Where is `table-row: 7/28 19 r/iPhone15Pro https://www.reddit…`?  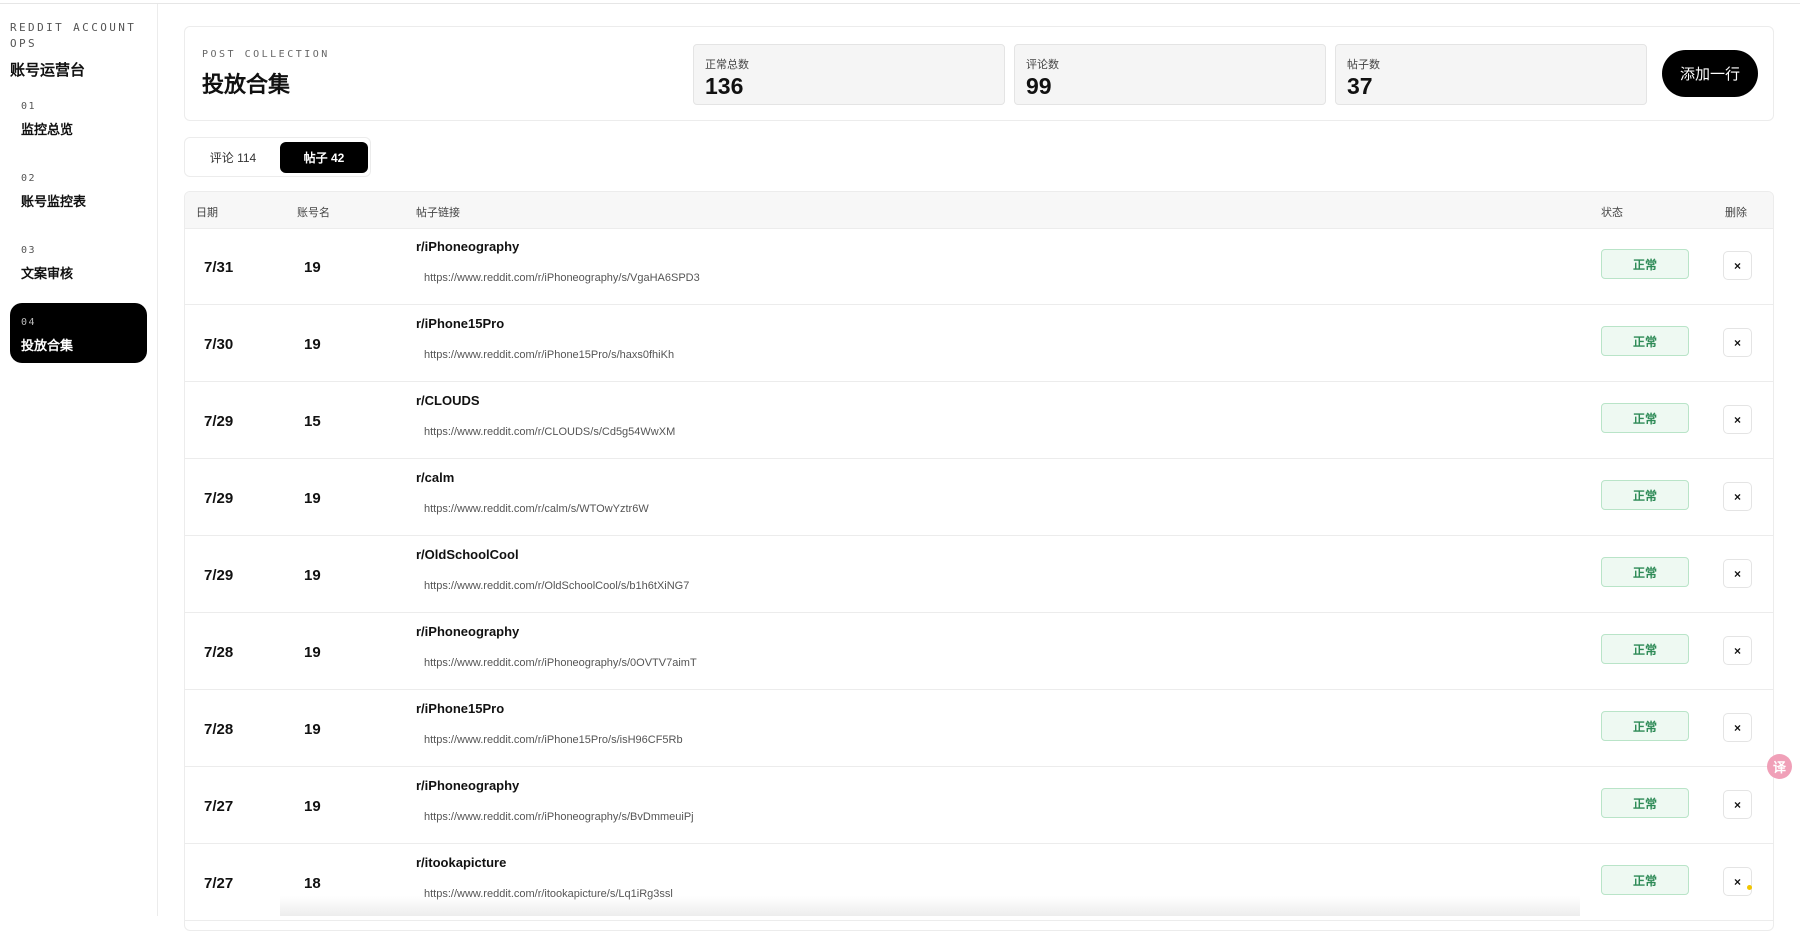 table-row: 7/28 19 r/iPhone15Pro https://www.reddit… is located at coordinates (979, 728).